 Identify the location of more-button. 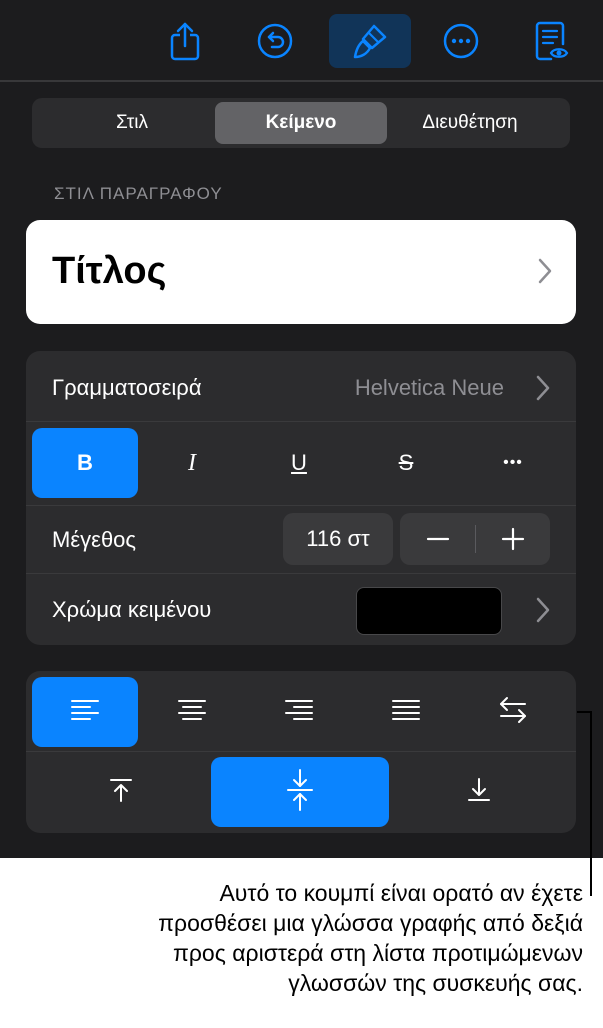
(461, 41).